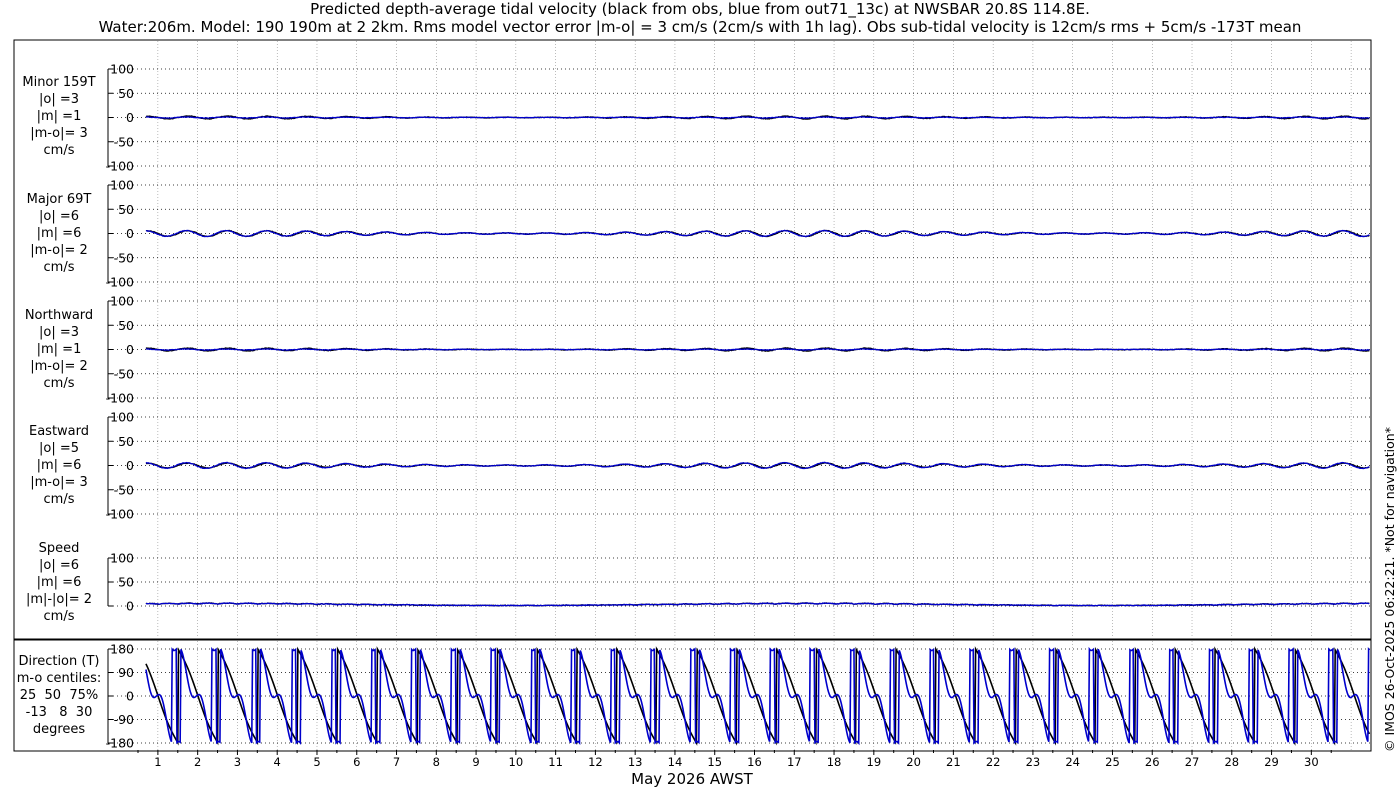  Describe the element at coordinates (794, 762) in the screenshot. I see `x-tick-label: 17` at that location.